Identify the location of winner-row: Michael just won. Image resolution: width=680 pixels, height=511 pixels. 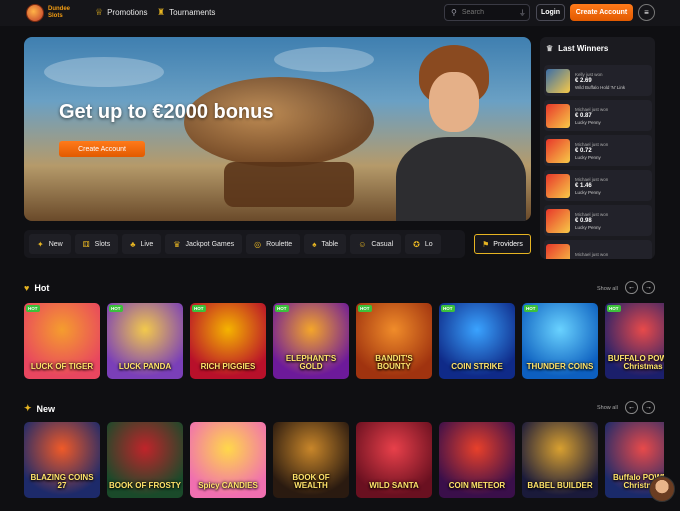
(598, 249).